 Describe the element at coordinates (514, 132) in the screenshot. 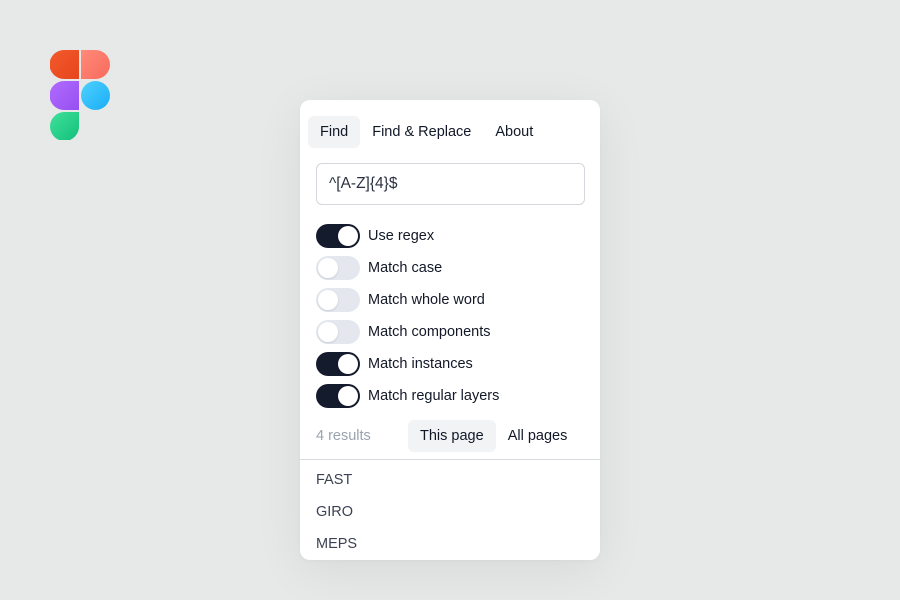

I see `tab-about: About` at that location.